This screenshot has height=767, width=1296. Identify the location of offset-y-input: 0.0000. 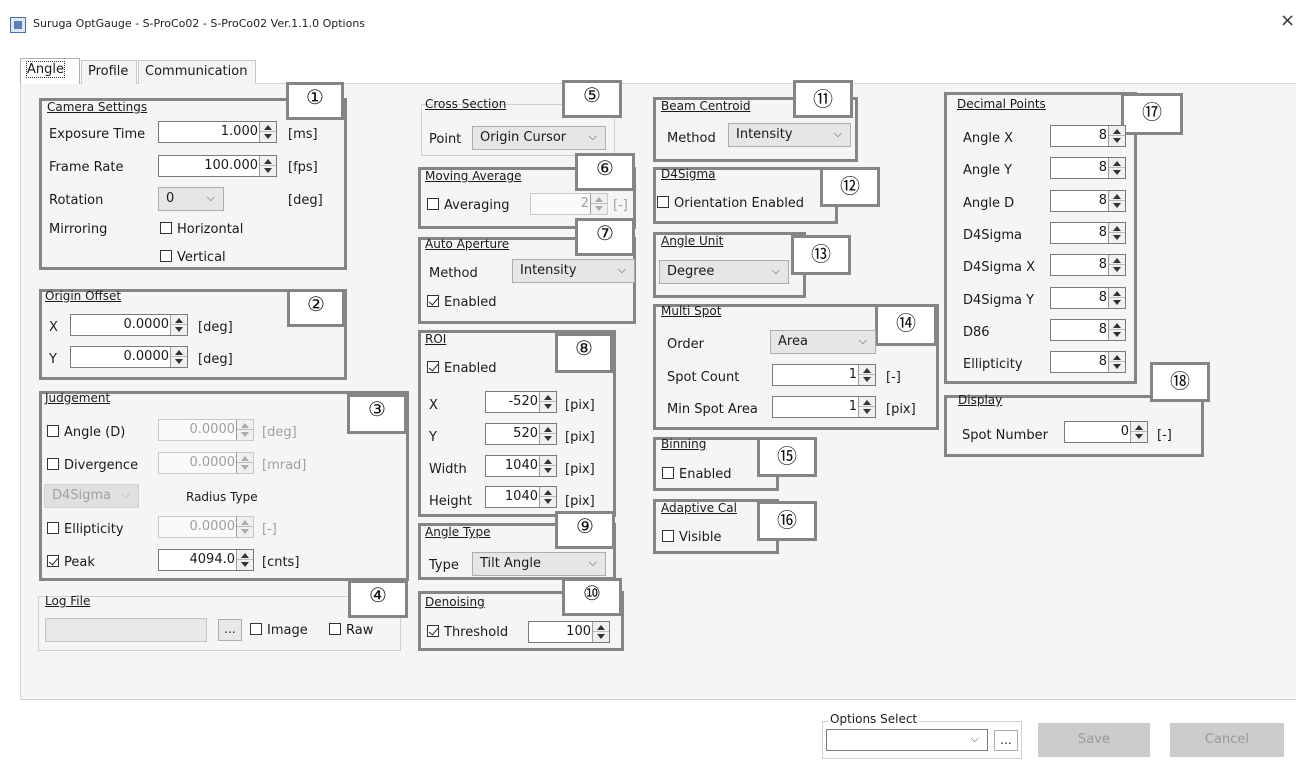
(129, 357).